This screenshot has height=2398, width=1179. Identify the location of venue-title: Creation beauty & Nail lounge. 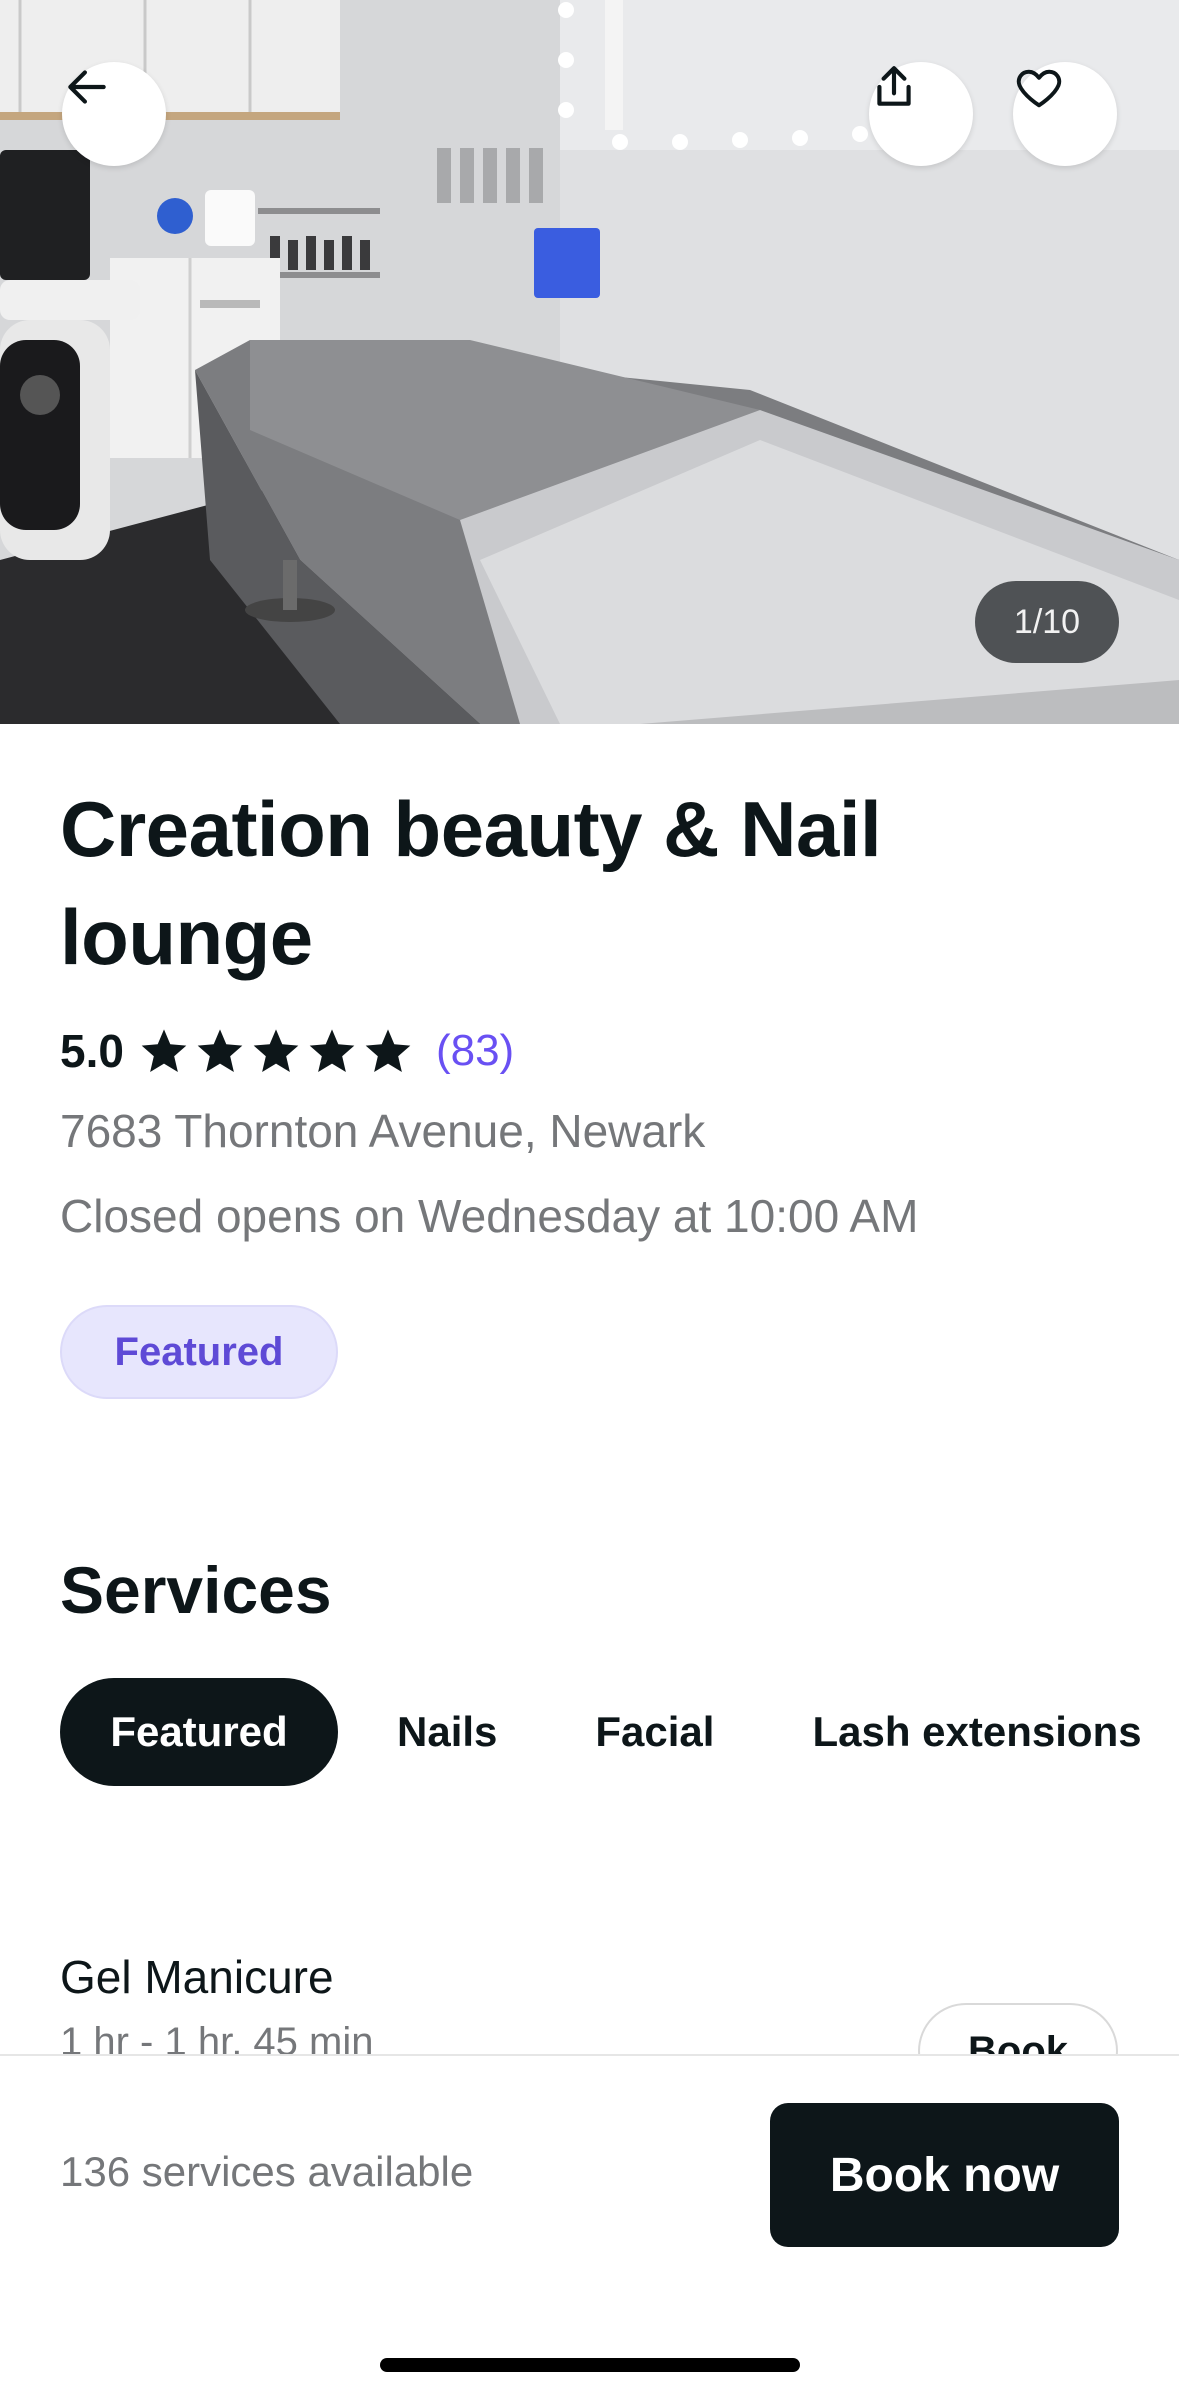
(471, 883).